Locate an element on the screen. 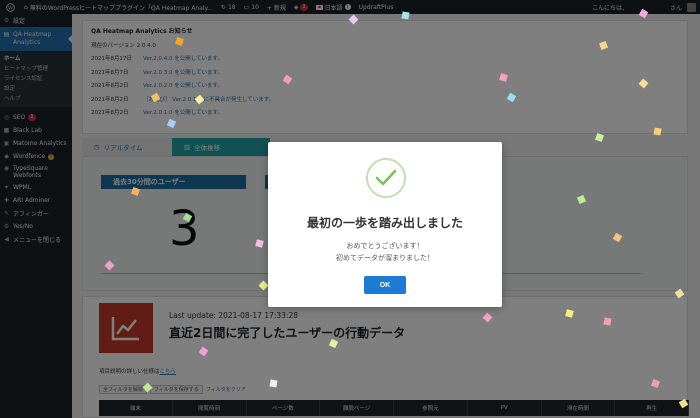 The width and height of the screenshot is (700, 418). dialog-message-line2: 初めてデータが溜まりました！ is located at coordinates (385, 258).